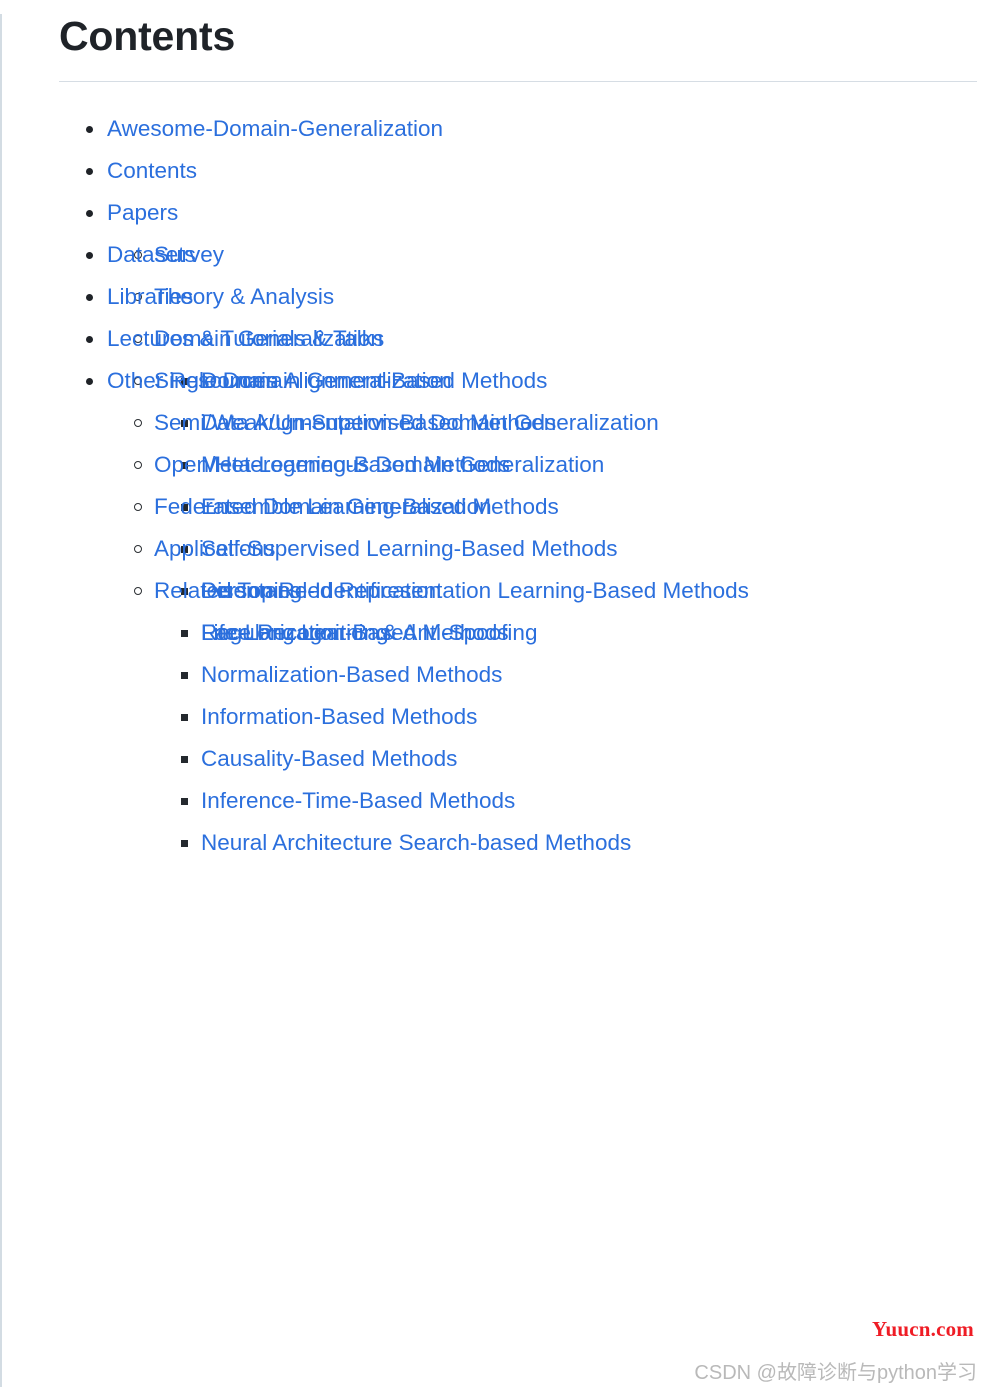  Describe the element at coordinates (583, 675) in the screenshot. I see `toc-item: Normalization-Based Methods` at that location.